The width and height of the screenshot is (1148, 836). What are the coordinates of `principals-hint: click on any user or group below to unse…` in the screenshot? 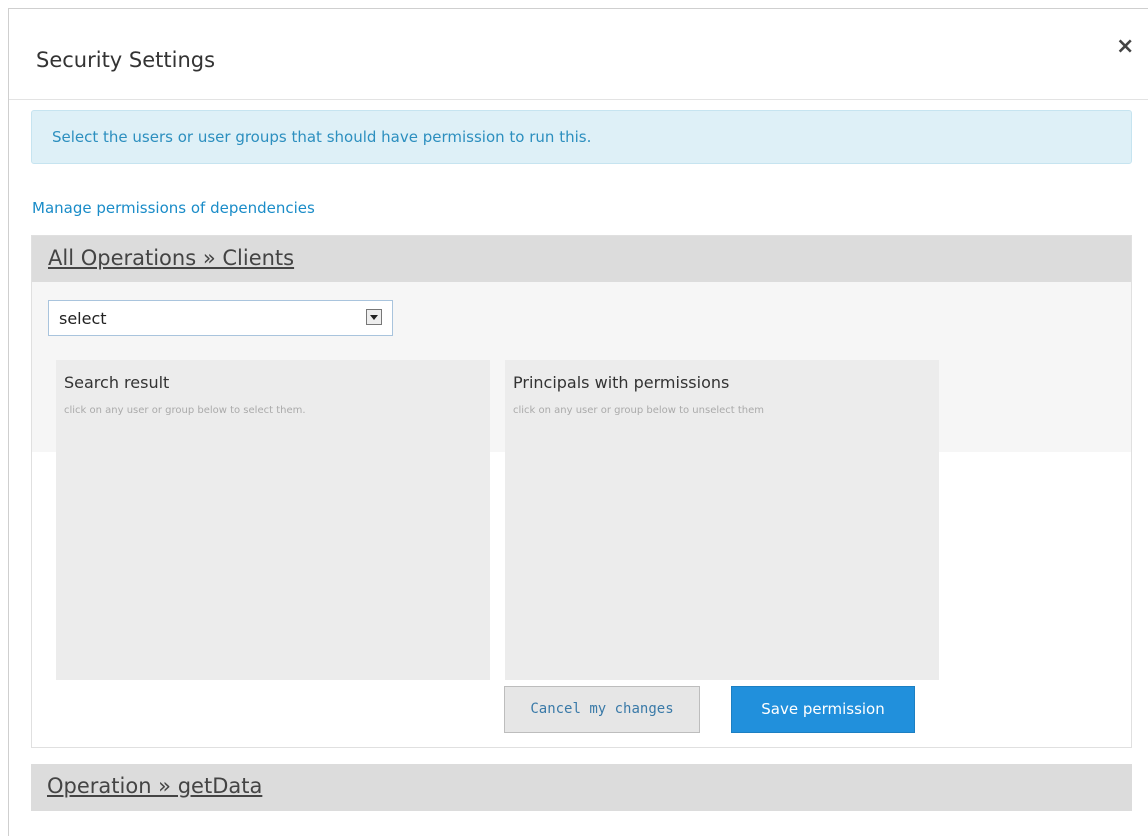 It's located at (639, 410).